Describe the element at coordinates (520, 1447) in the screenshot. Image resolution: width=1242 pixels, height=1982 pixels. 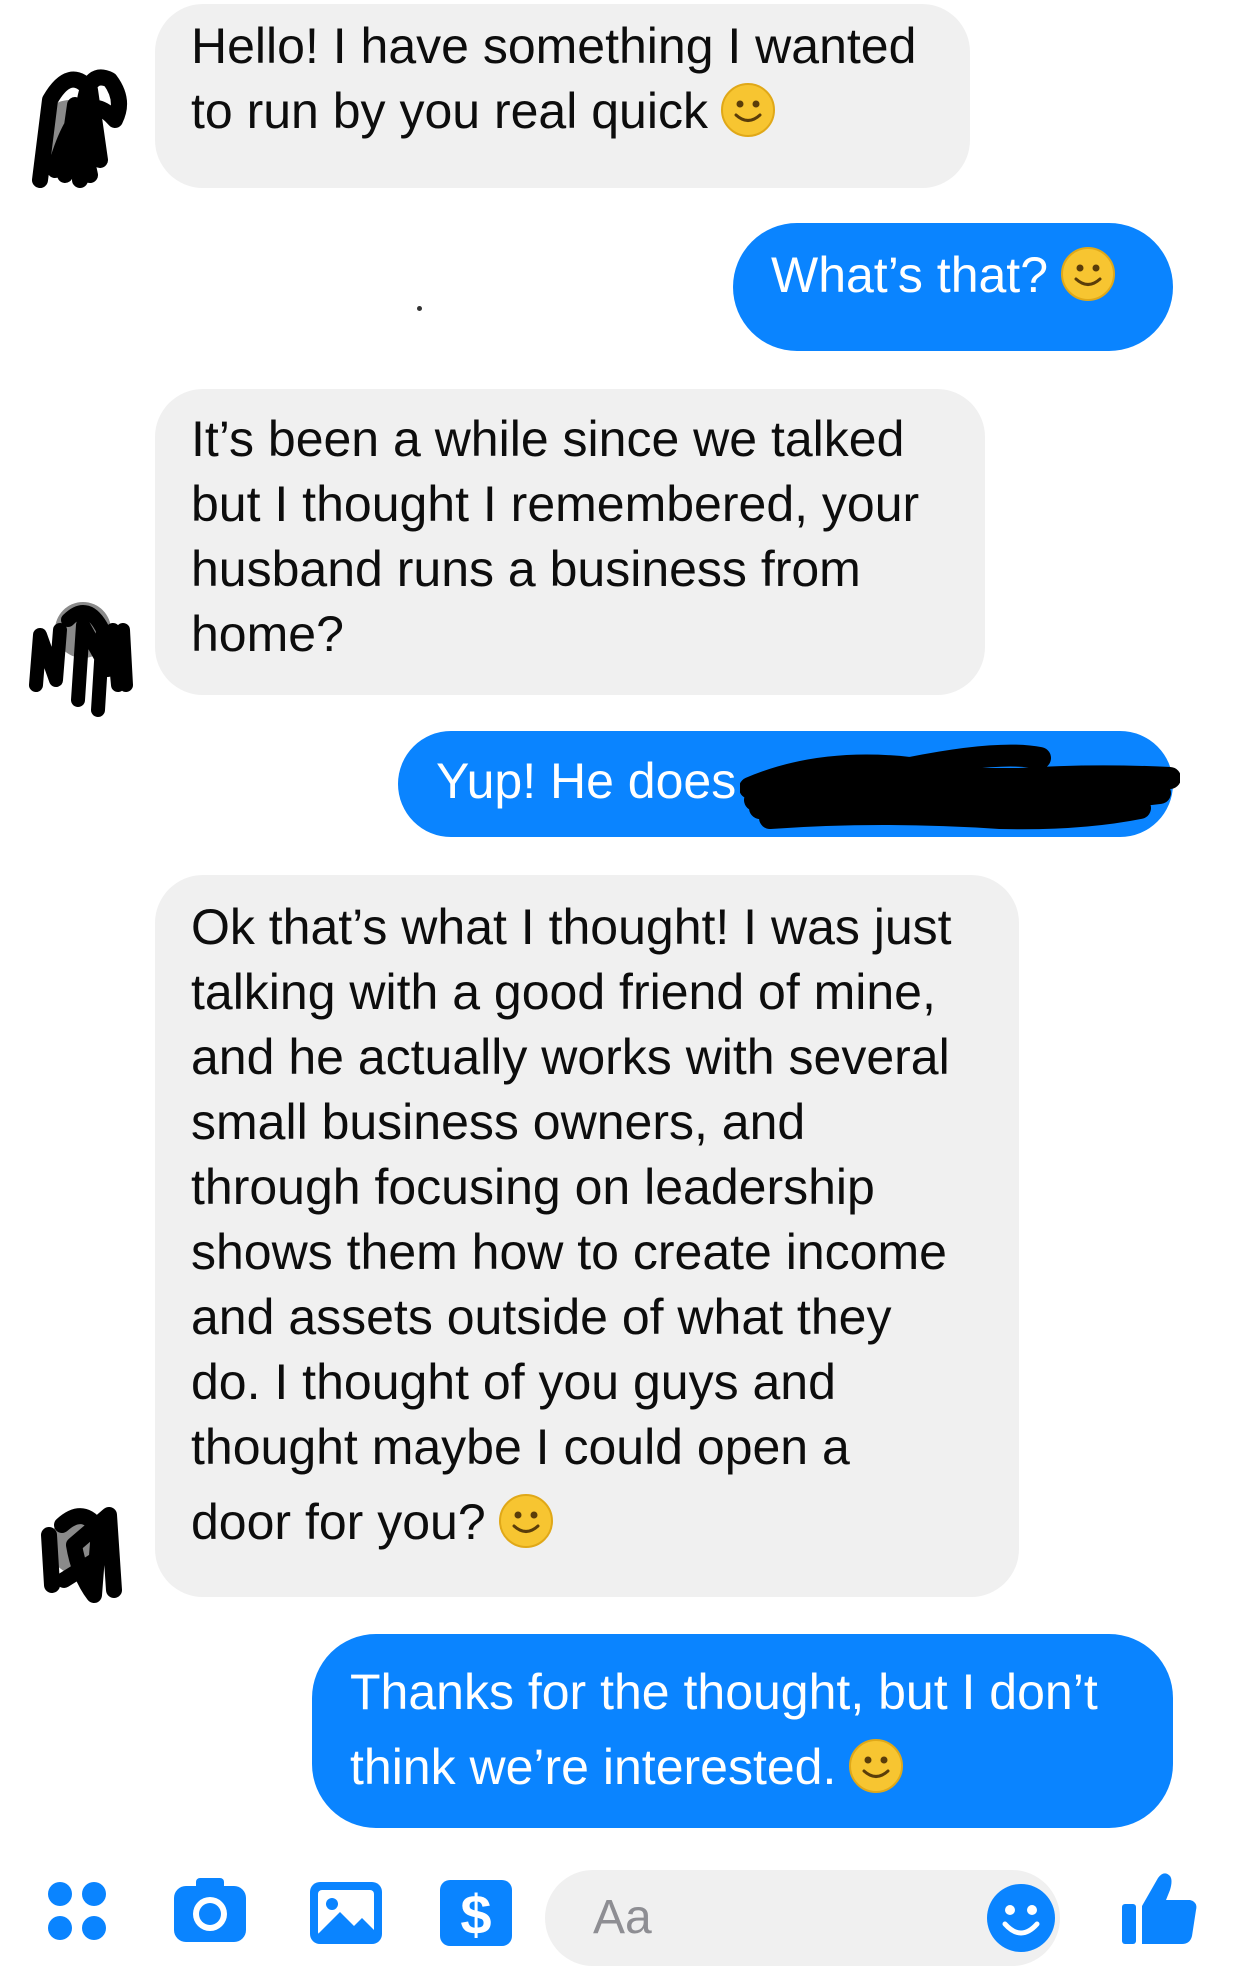
I see `message-line: thought maybe I could open a` at that location.